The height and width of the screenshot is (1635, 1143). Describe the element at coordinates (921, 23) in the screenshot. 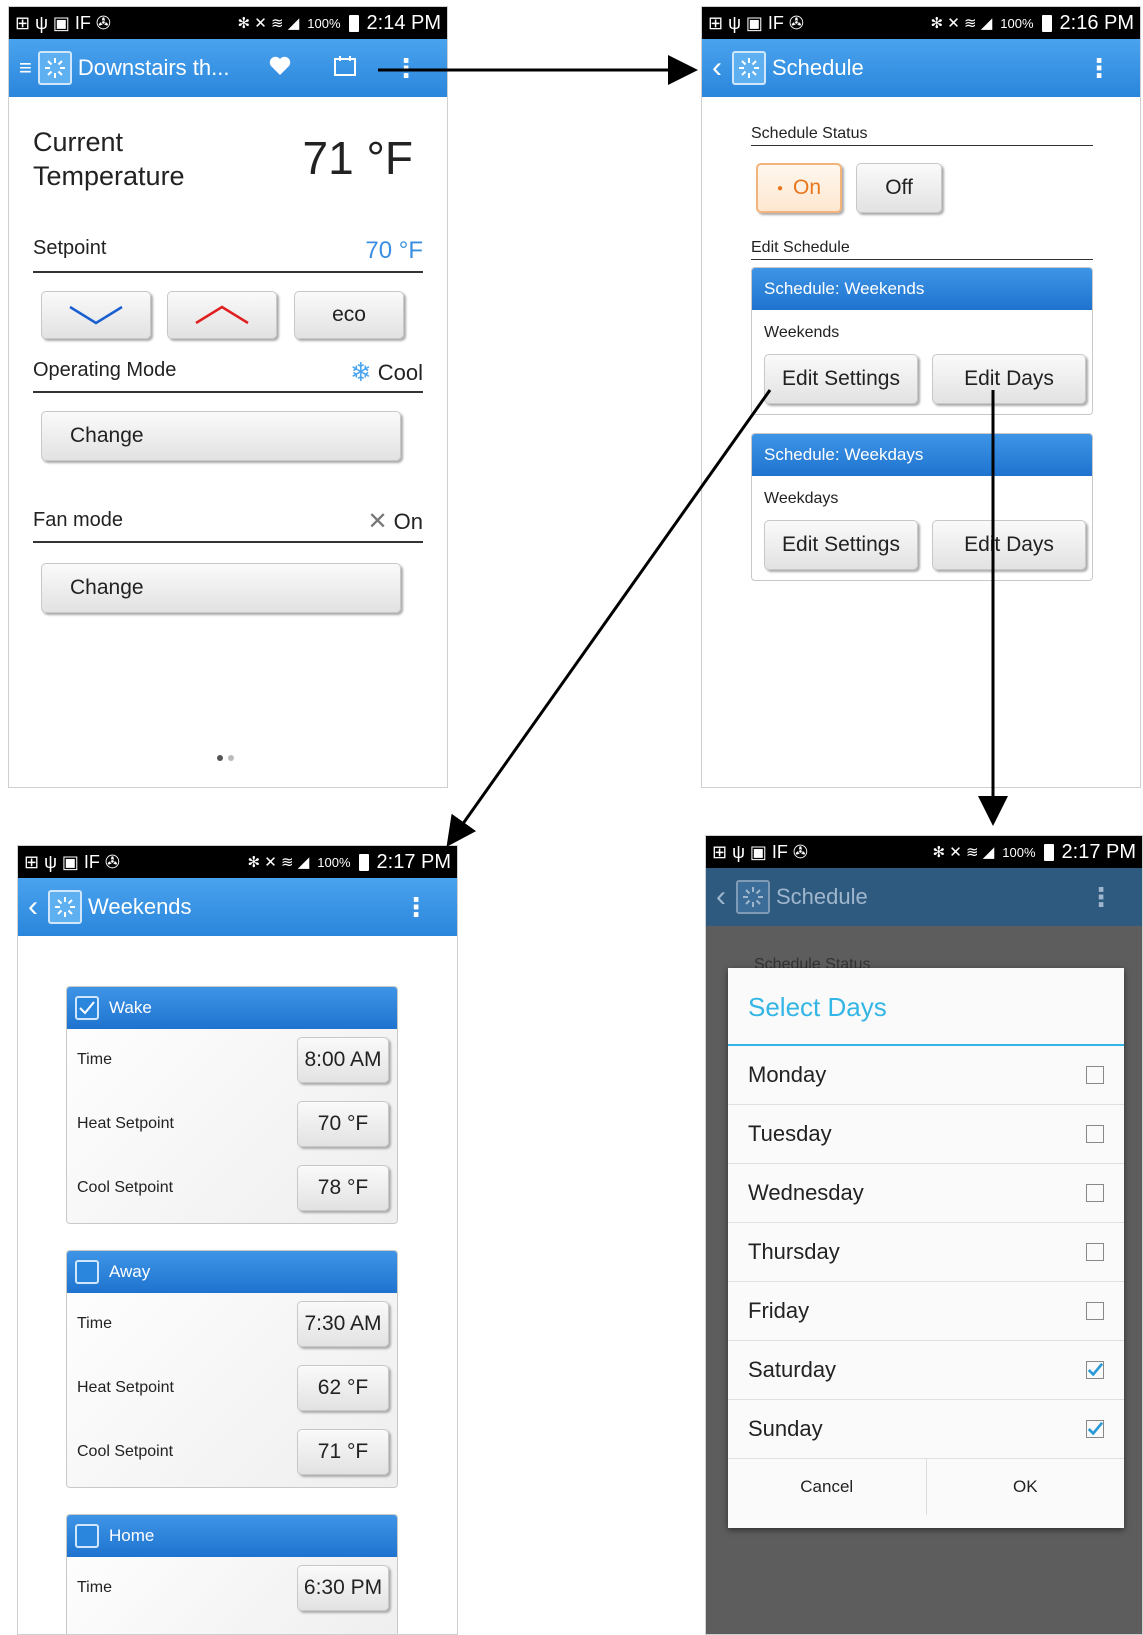

I see `status-bar: ⊞ ψ ▣ IF ✇ ✻ ✕ ≋ ◢ 100% 2:16 PM` at that location.